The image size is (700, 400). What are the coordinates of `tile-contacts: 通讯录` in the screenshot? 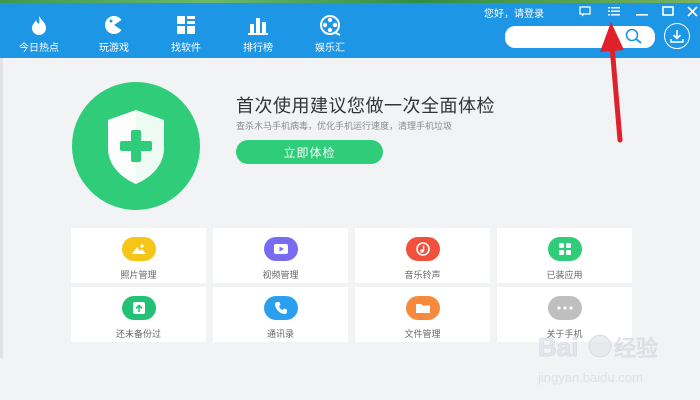 It's located at (280, 314).